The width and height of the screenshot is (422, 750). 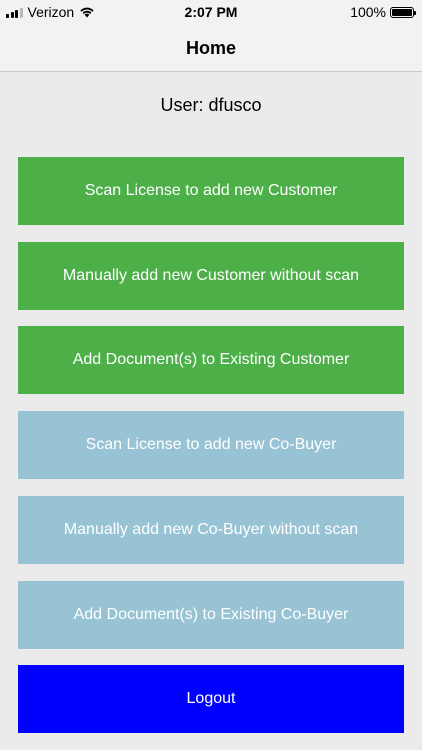 I want to click on status-bar: Verizon 2:07 PM 100%, so click(x=211, y=12).